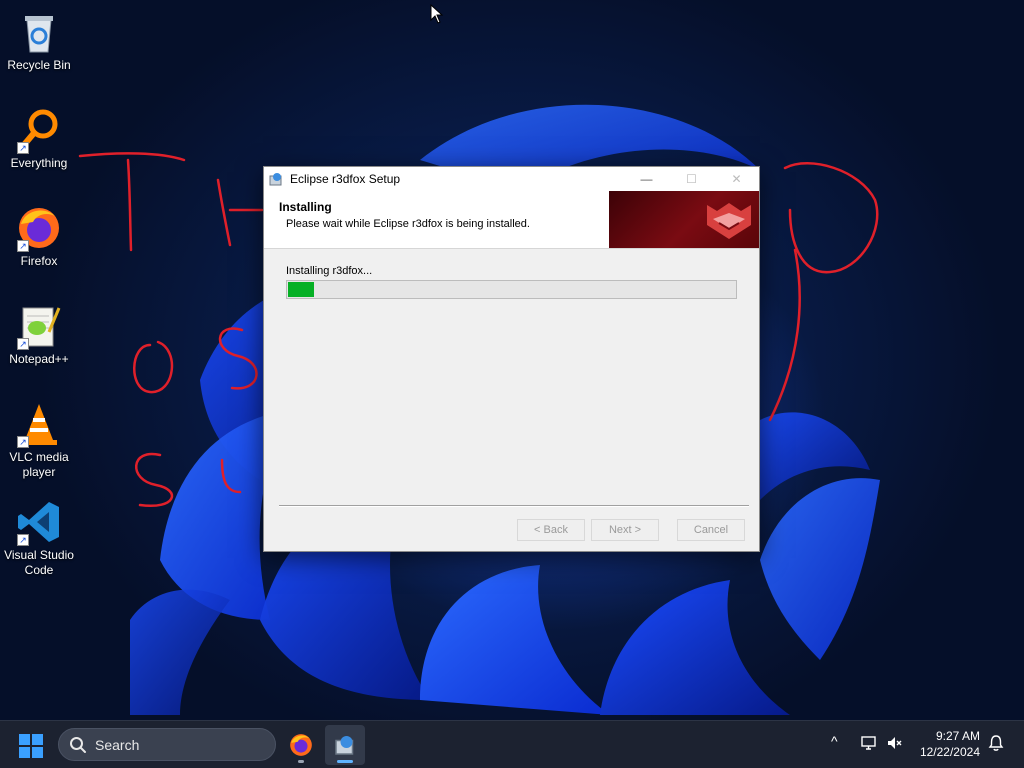  Describe the element at coordinates (834, 741) in the screenshot. I see `tray-overflow-chevron-icon: ^` at that location.